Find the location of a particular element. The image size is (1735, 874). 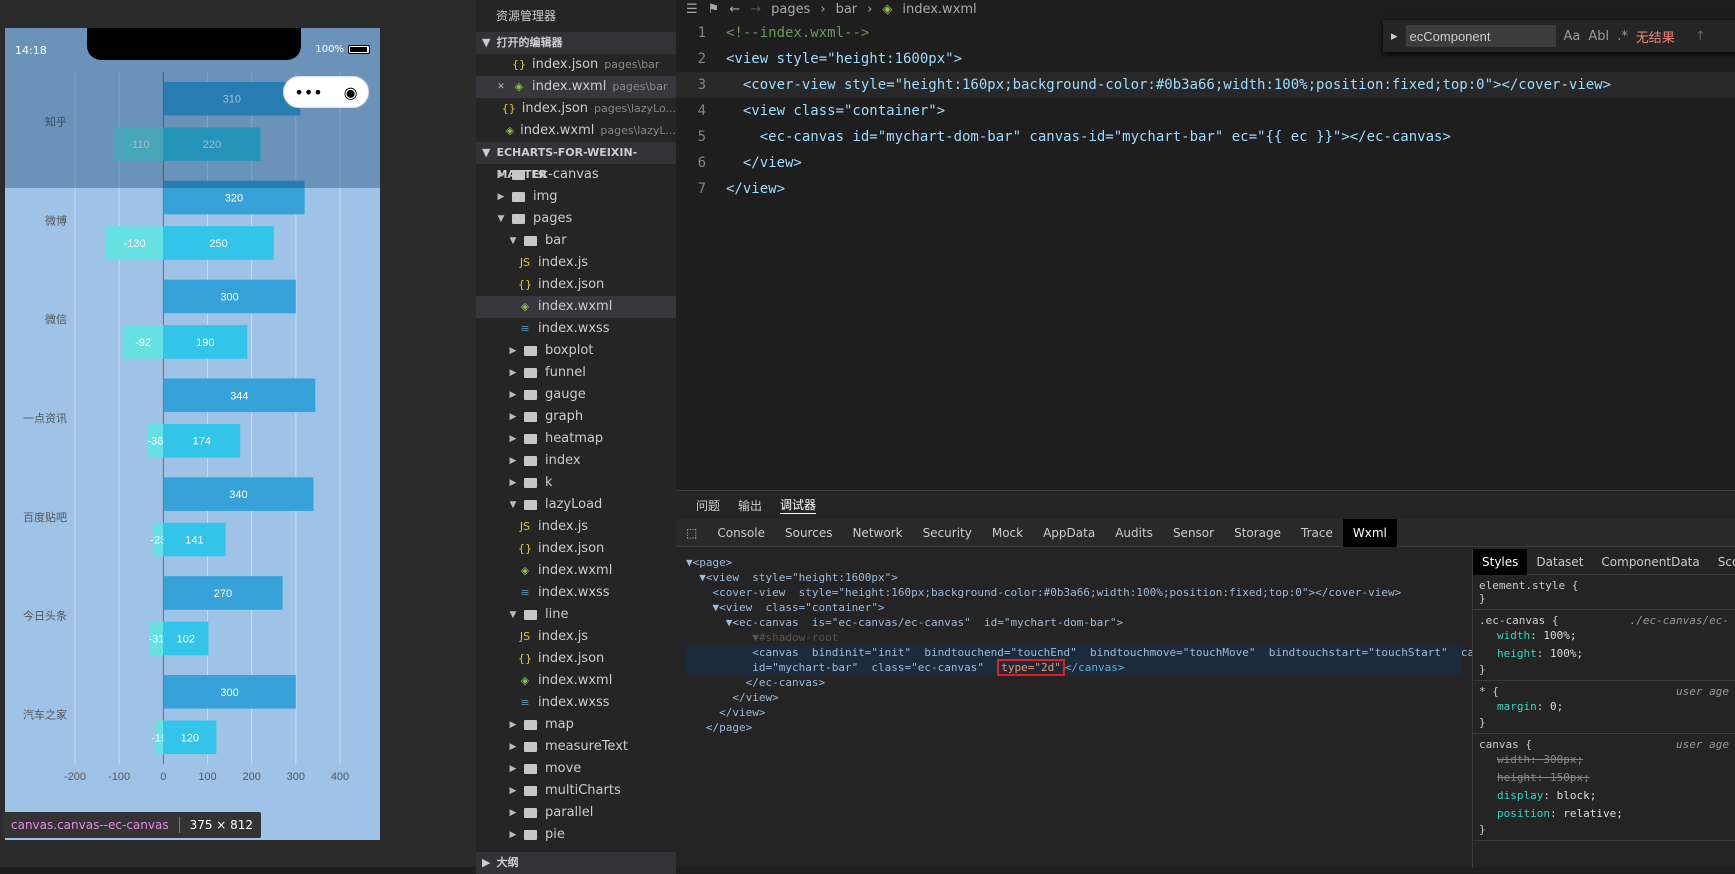

regex-toggle: .* is located at coordinates (1622, 36).